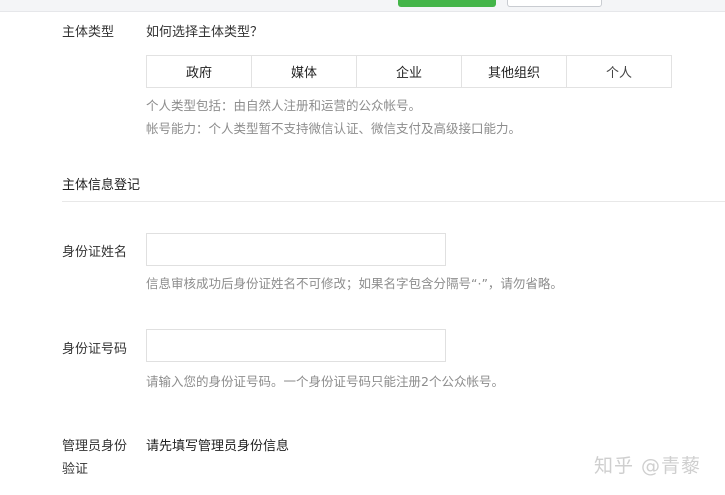  Describe the element at coordinates (304, 71) in the screenshot. I see `type-option-media: 媒体` at that location.